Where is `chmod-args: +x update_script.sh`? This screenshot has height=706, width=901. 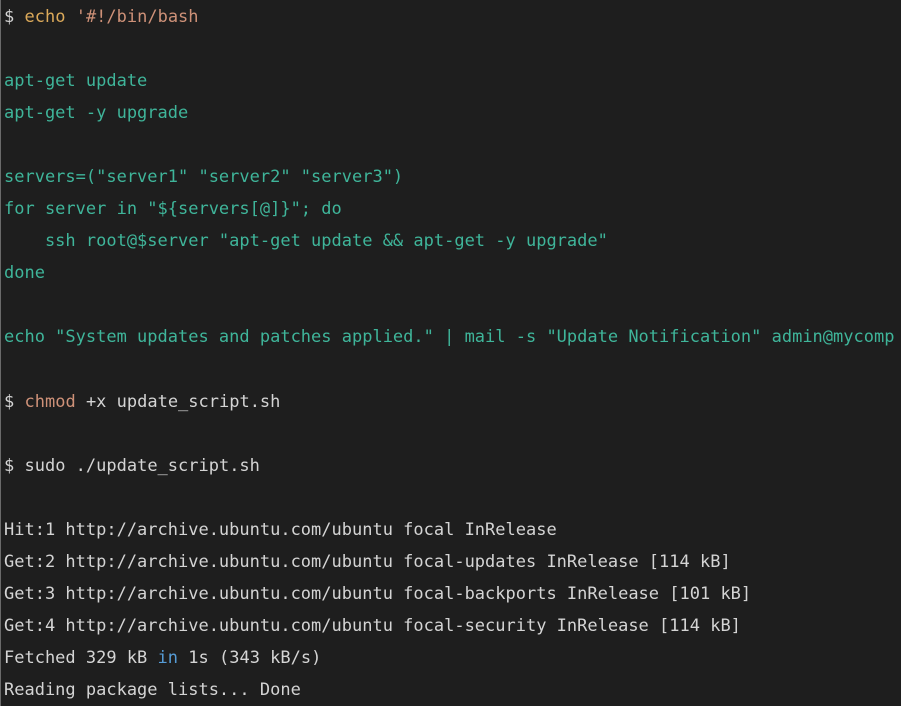 chmod-args: +x update_script.sh is located at coordinates (183, 402).